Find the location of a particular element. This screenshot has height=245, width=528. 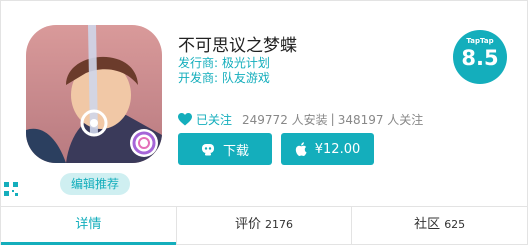

download-button-label: 下载 is located at coordinates (235, 151).